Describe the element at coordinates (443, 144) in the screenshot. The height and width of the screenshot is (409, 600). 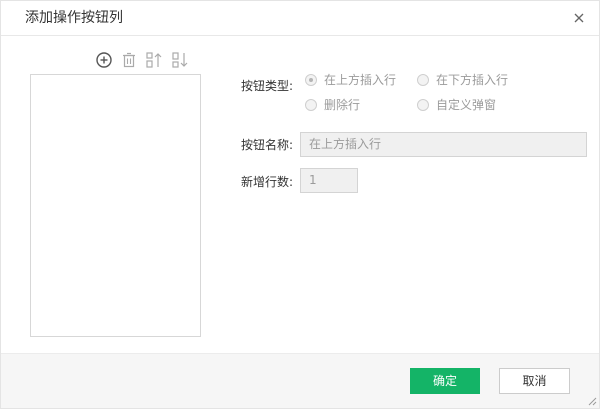
I see `button-name-input: 在上方插入行` at that location.